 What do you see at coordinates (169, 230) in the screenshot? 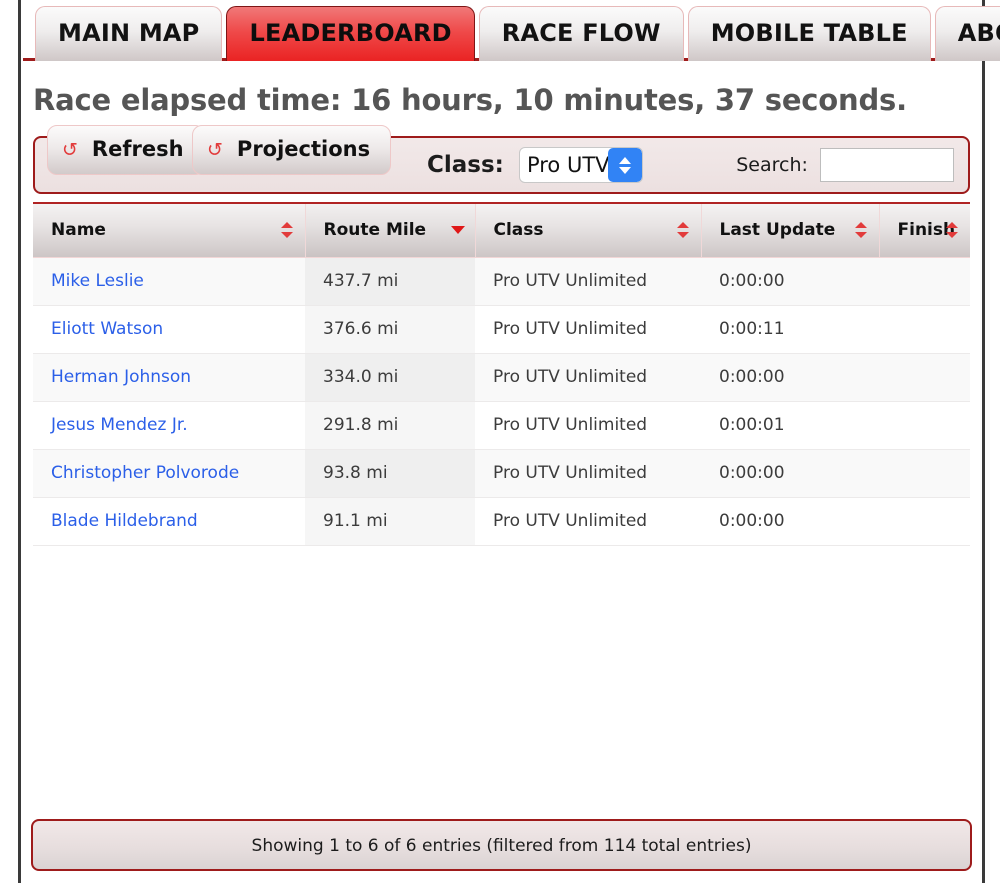
I see `table-header-name: Name` at bounding box center [169, 230].